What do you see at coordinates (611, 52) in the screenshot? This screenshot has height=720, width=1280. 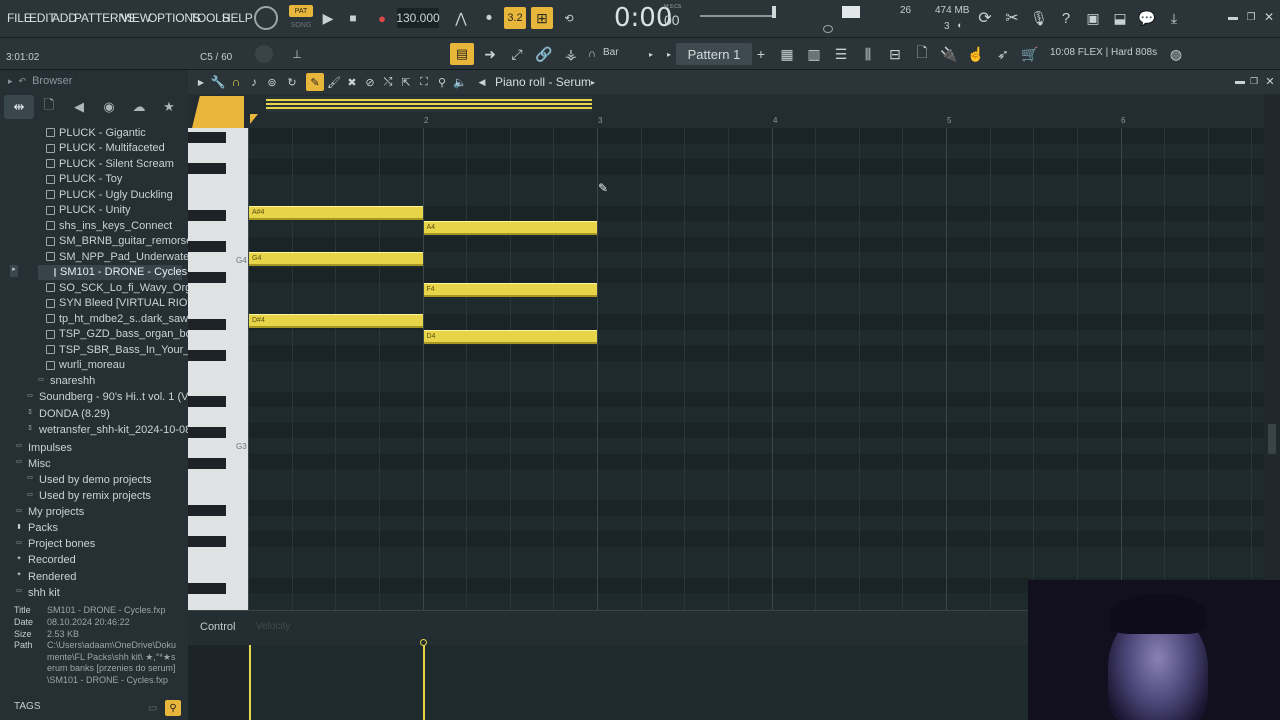 I see `snap-select: Bar` at bounding box center [611, 52].